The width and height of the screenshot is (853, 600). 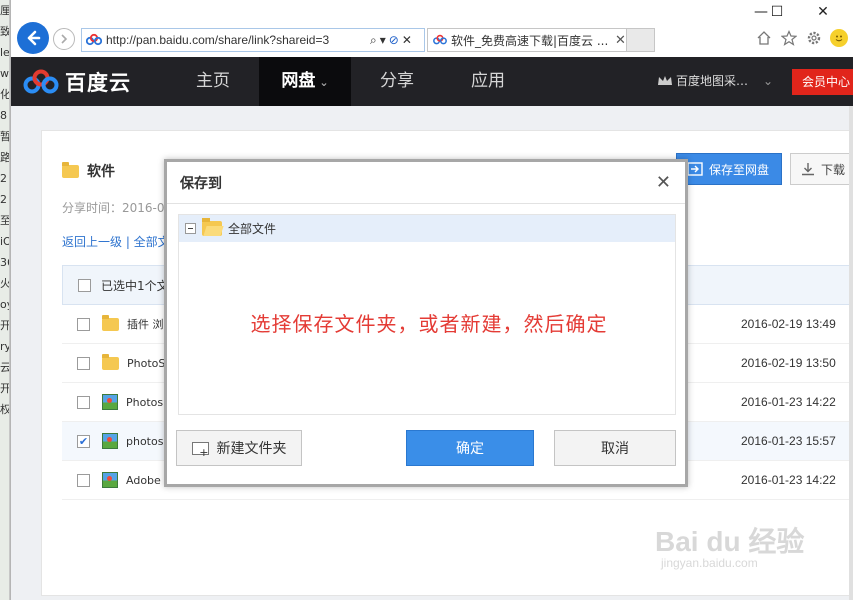 I want to click on new-folder-button: 新建文件夹, so click(x=239, y=448).